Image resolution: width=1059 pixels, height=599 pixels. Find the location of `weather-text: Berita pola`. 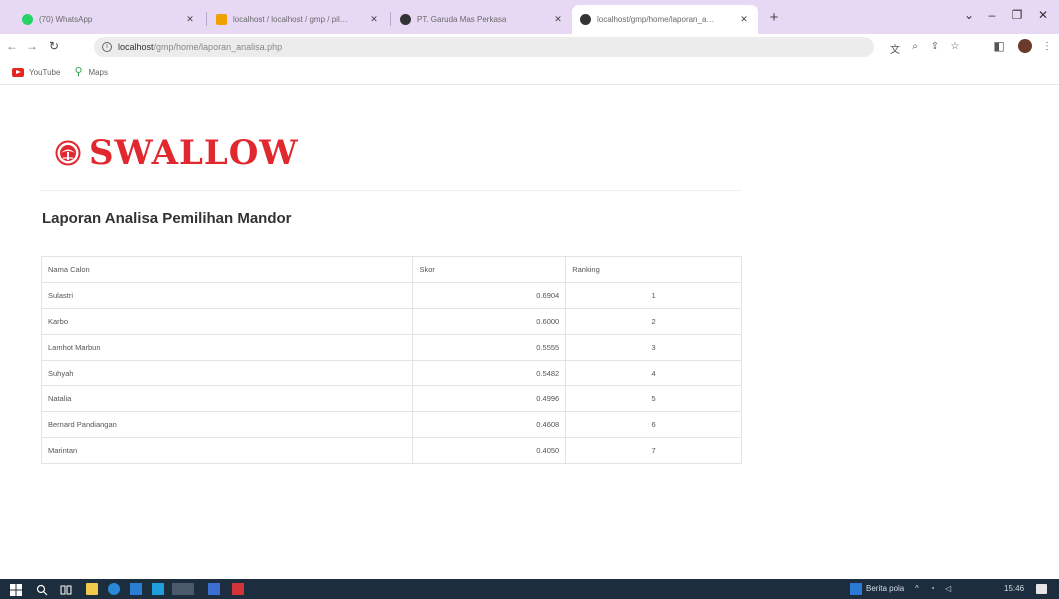

weather-text: Berita pola is located at coordinates (885, 588).